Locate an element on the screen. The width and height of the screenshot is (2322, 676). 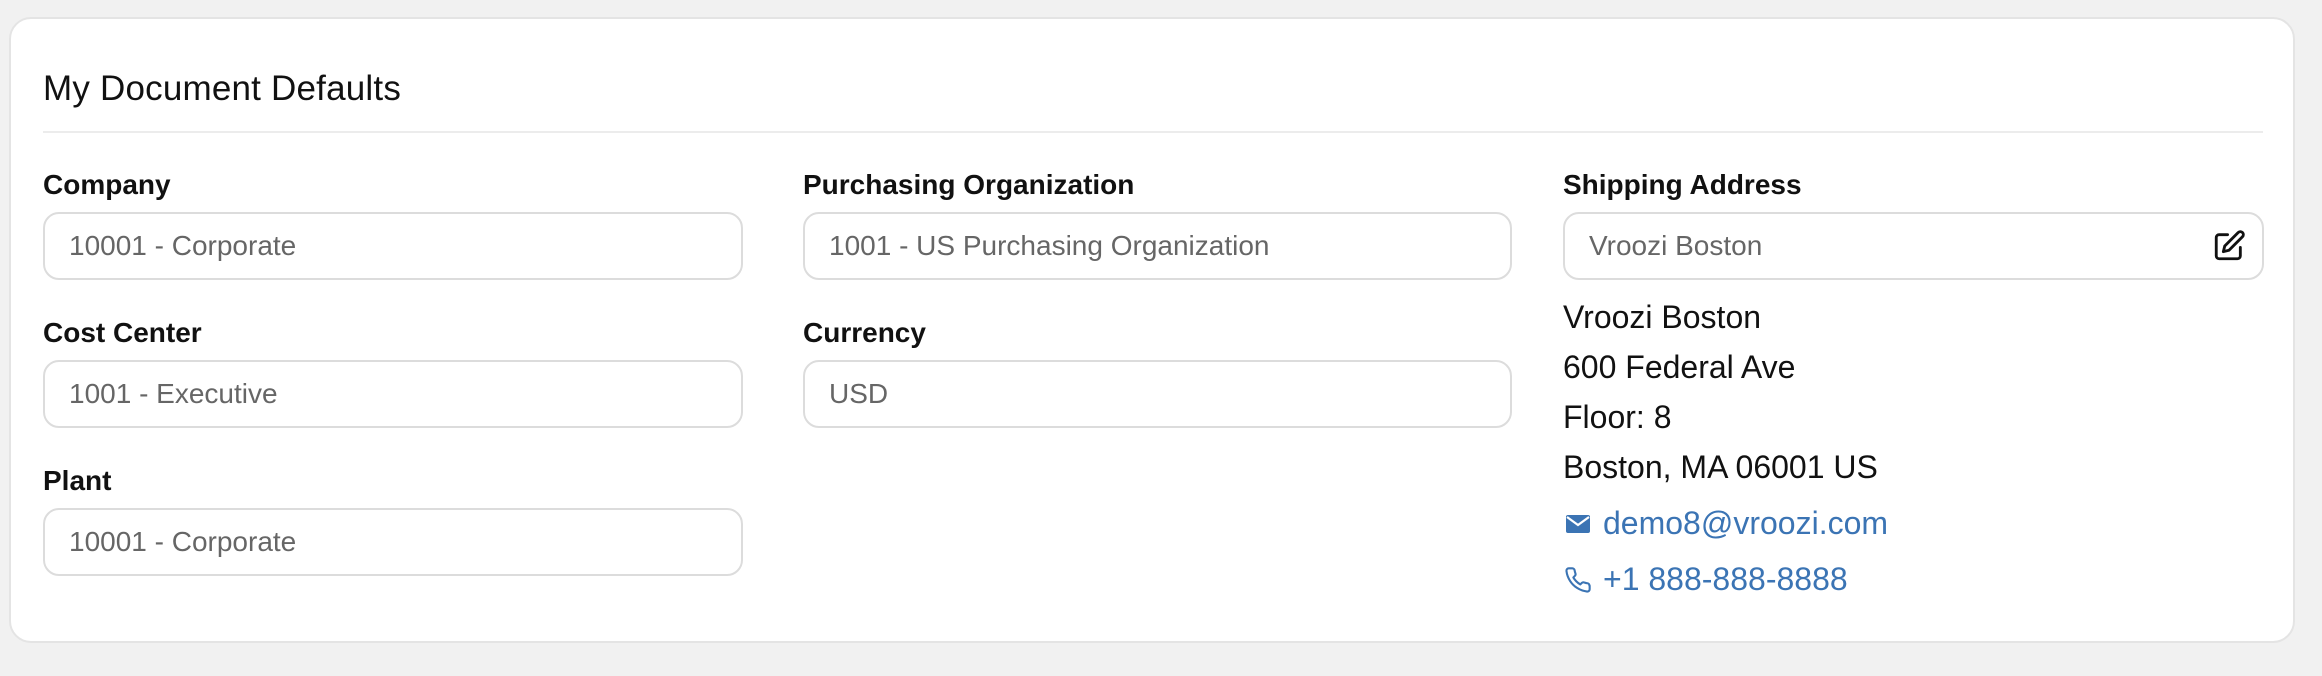
edit-icon is located at coordinates (2229, 246).